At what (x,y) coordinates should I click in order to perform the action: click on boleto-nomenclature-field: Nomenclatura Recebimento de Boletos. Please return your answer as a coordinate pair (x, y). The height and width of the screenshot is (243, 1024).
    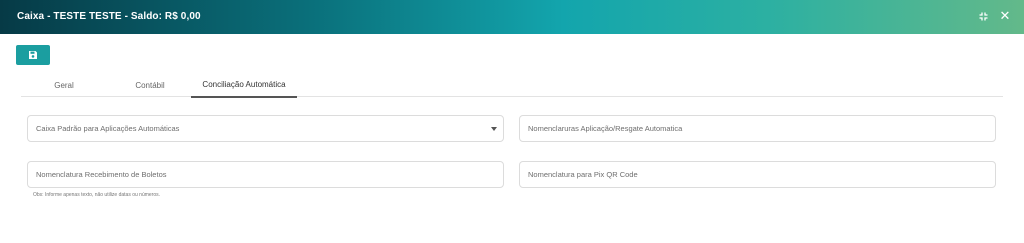
    Looking at the image, I should click on (265, 174).